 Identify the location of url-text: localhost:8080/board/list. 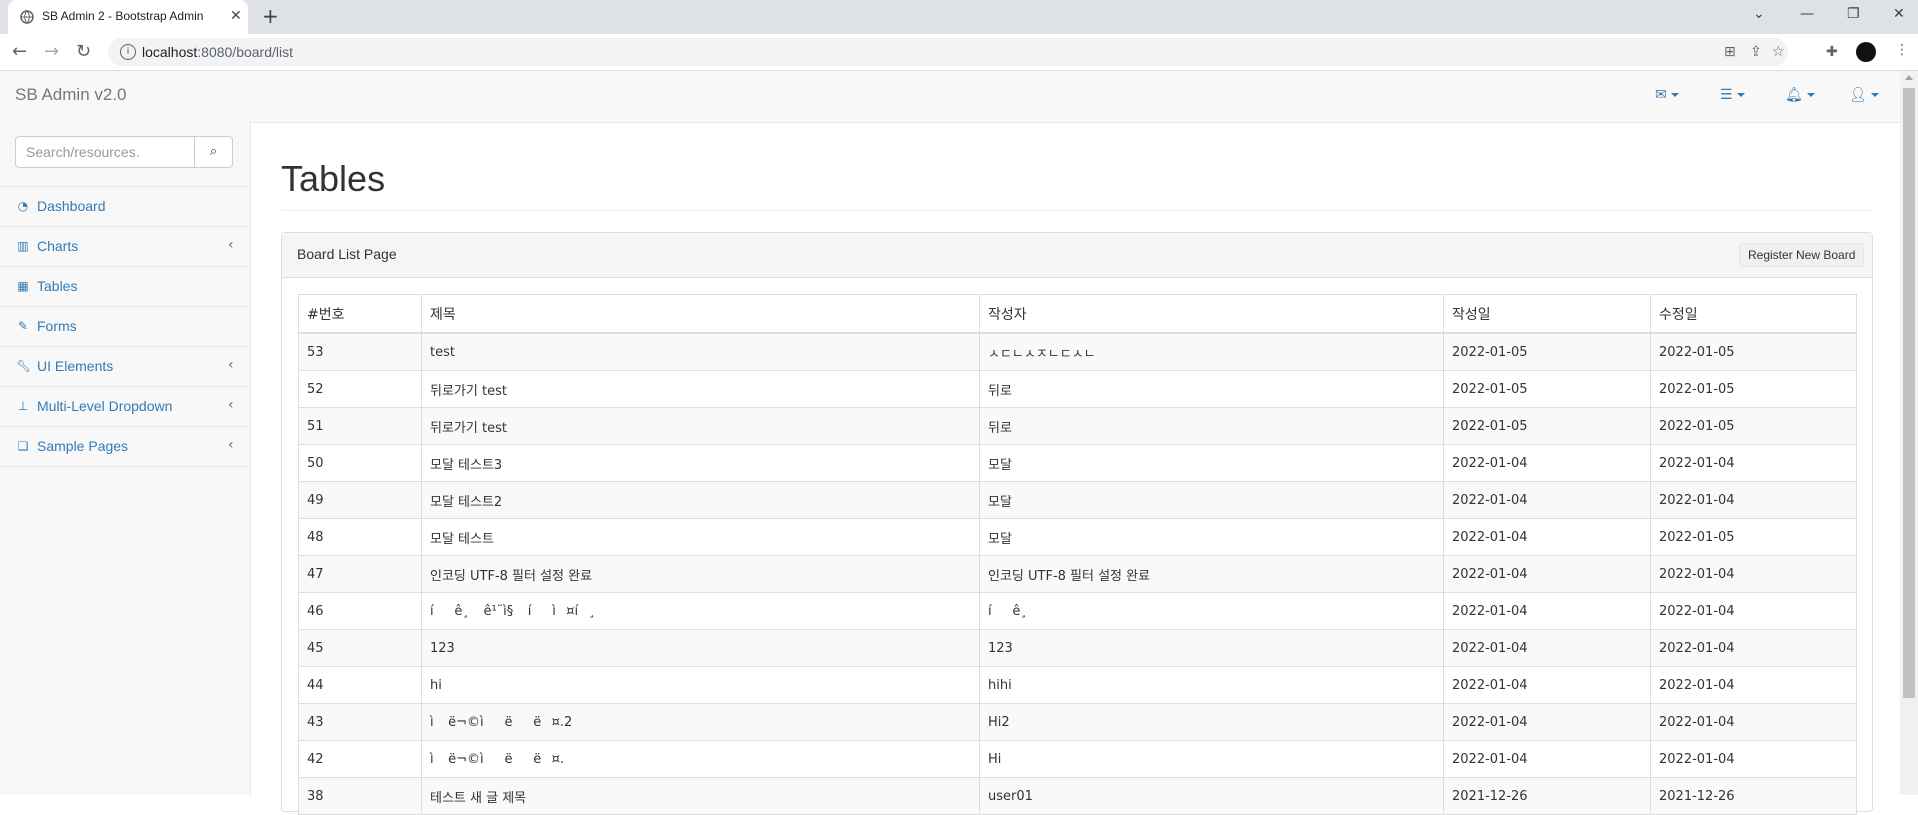
(217, 52).